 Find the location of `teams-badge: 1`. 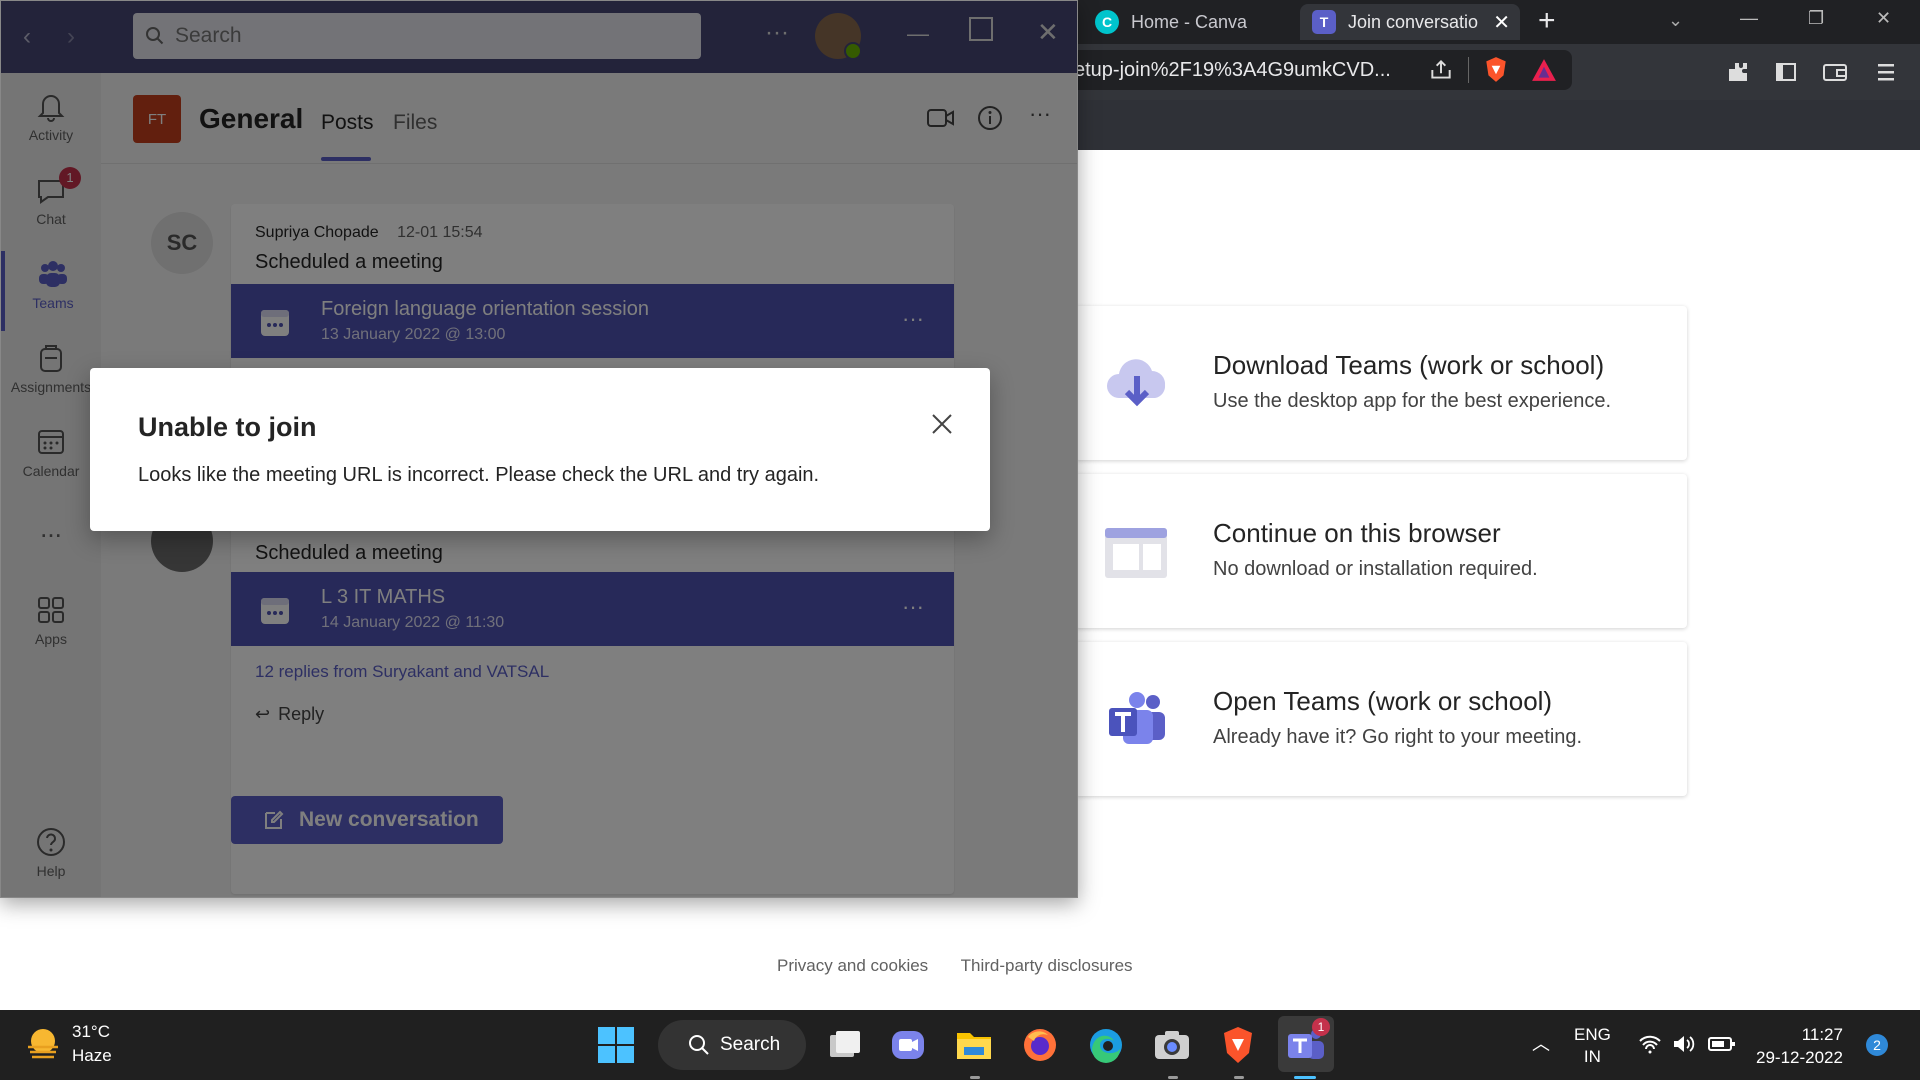

teams-badge: 1 is located at coordinates (1321, 1027).